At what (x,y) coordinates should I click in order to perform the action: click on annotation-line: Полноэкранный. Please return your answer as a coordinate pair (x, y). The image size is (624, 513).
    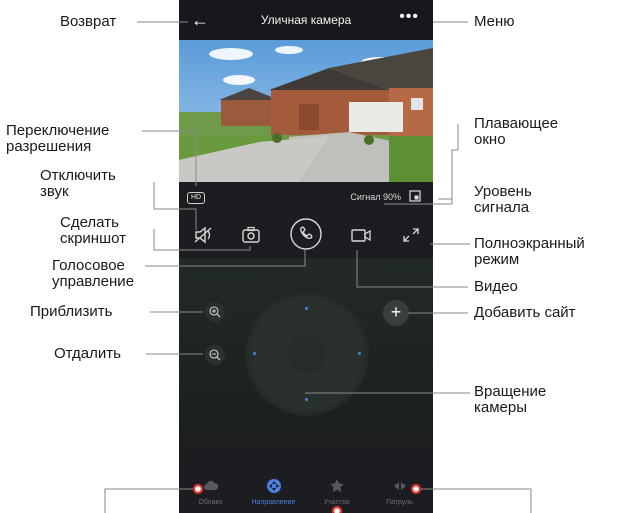
    Looking at the image, I should click on (529, 243).